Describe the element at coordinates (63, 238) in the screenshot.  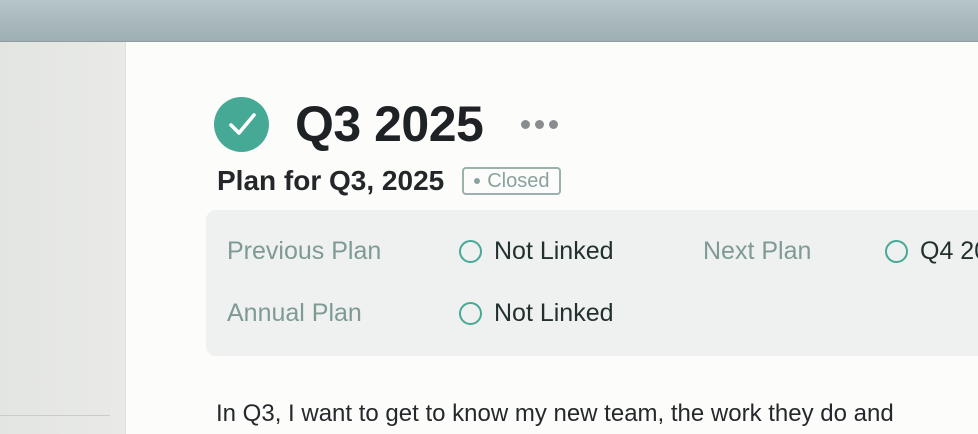
I see `sidebar` at that location.